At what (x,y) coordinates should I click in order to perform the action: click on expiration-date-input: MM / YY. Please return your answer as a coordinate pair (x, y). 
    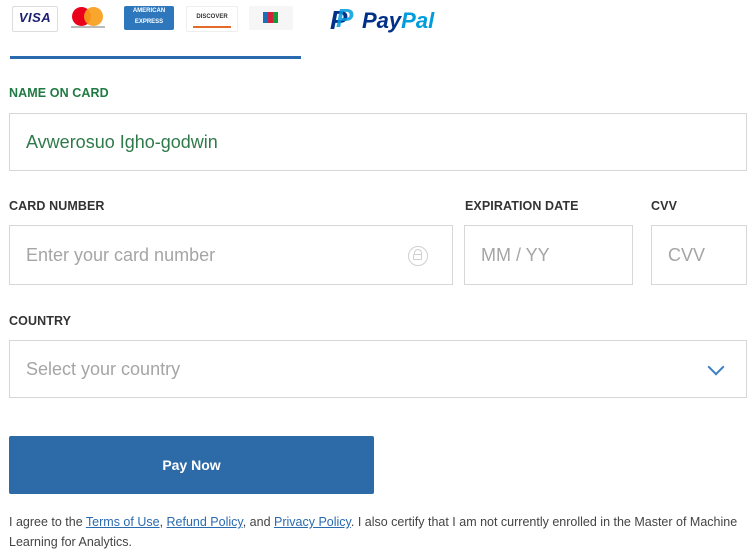
    Looking at the image, I should click on (548, 255).